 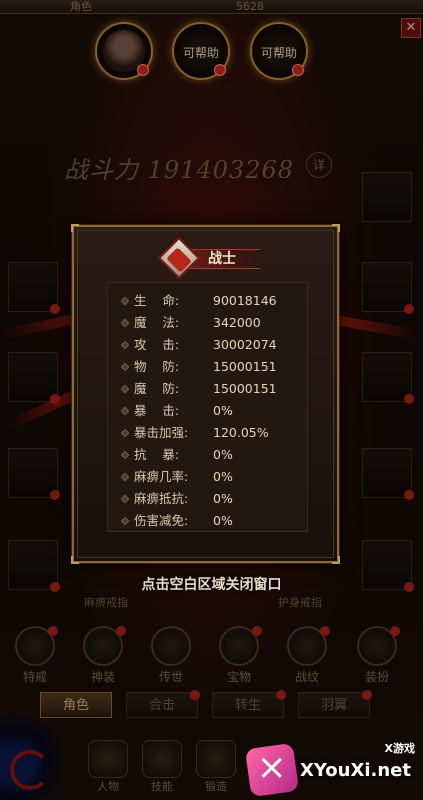 I want to click on stat-row: 物 防: 15000151, so click(x=207, y=367).